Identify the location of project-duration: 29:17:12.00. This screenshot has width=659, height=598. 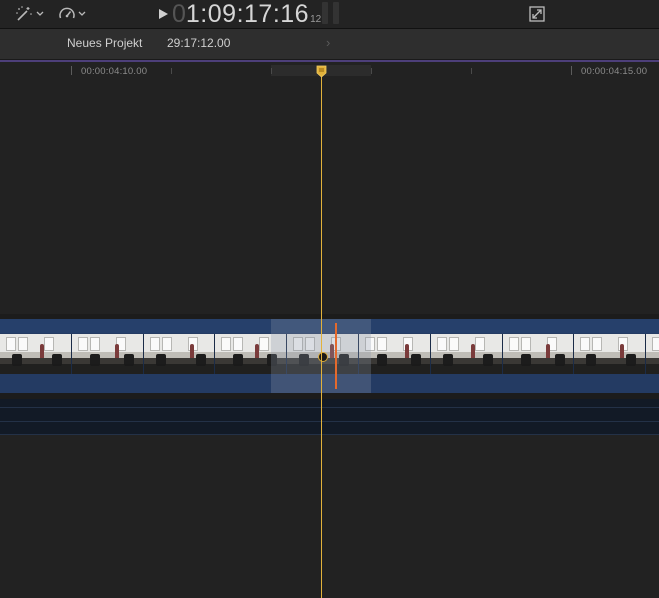
(199, 43).